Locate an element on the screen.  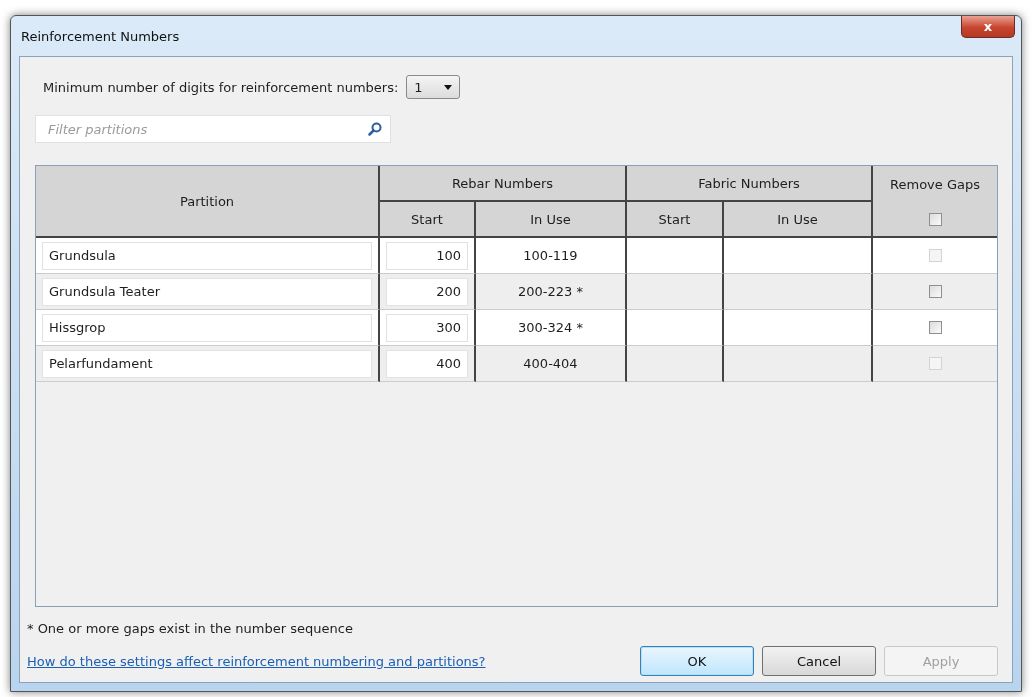
digits-dropdown: 1 is located at coordinates (433, 87).